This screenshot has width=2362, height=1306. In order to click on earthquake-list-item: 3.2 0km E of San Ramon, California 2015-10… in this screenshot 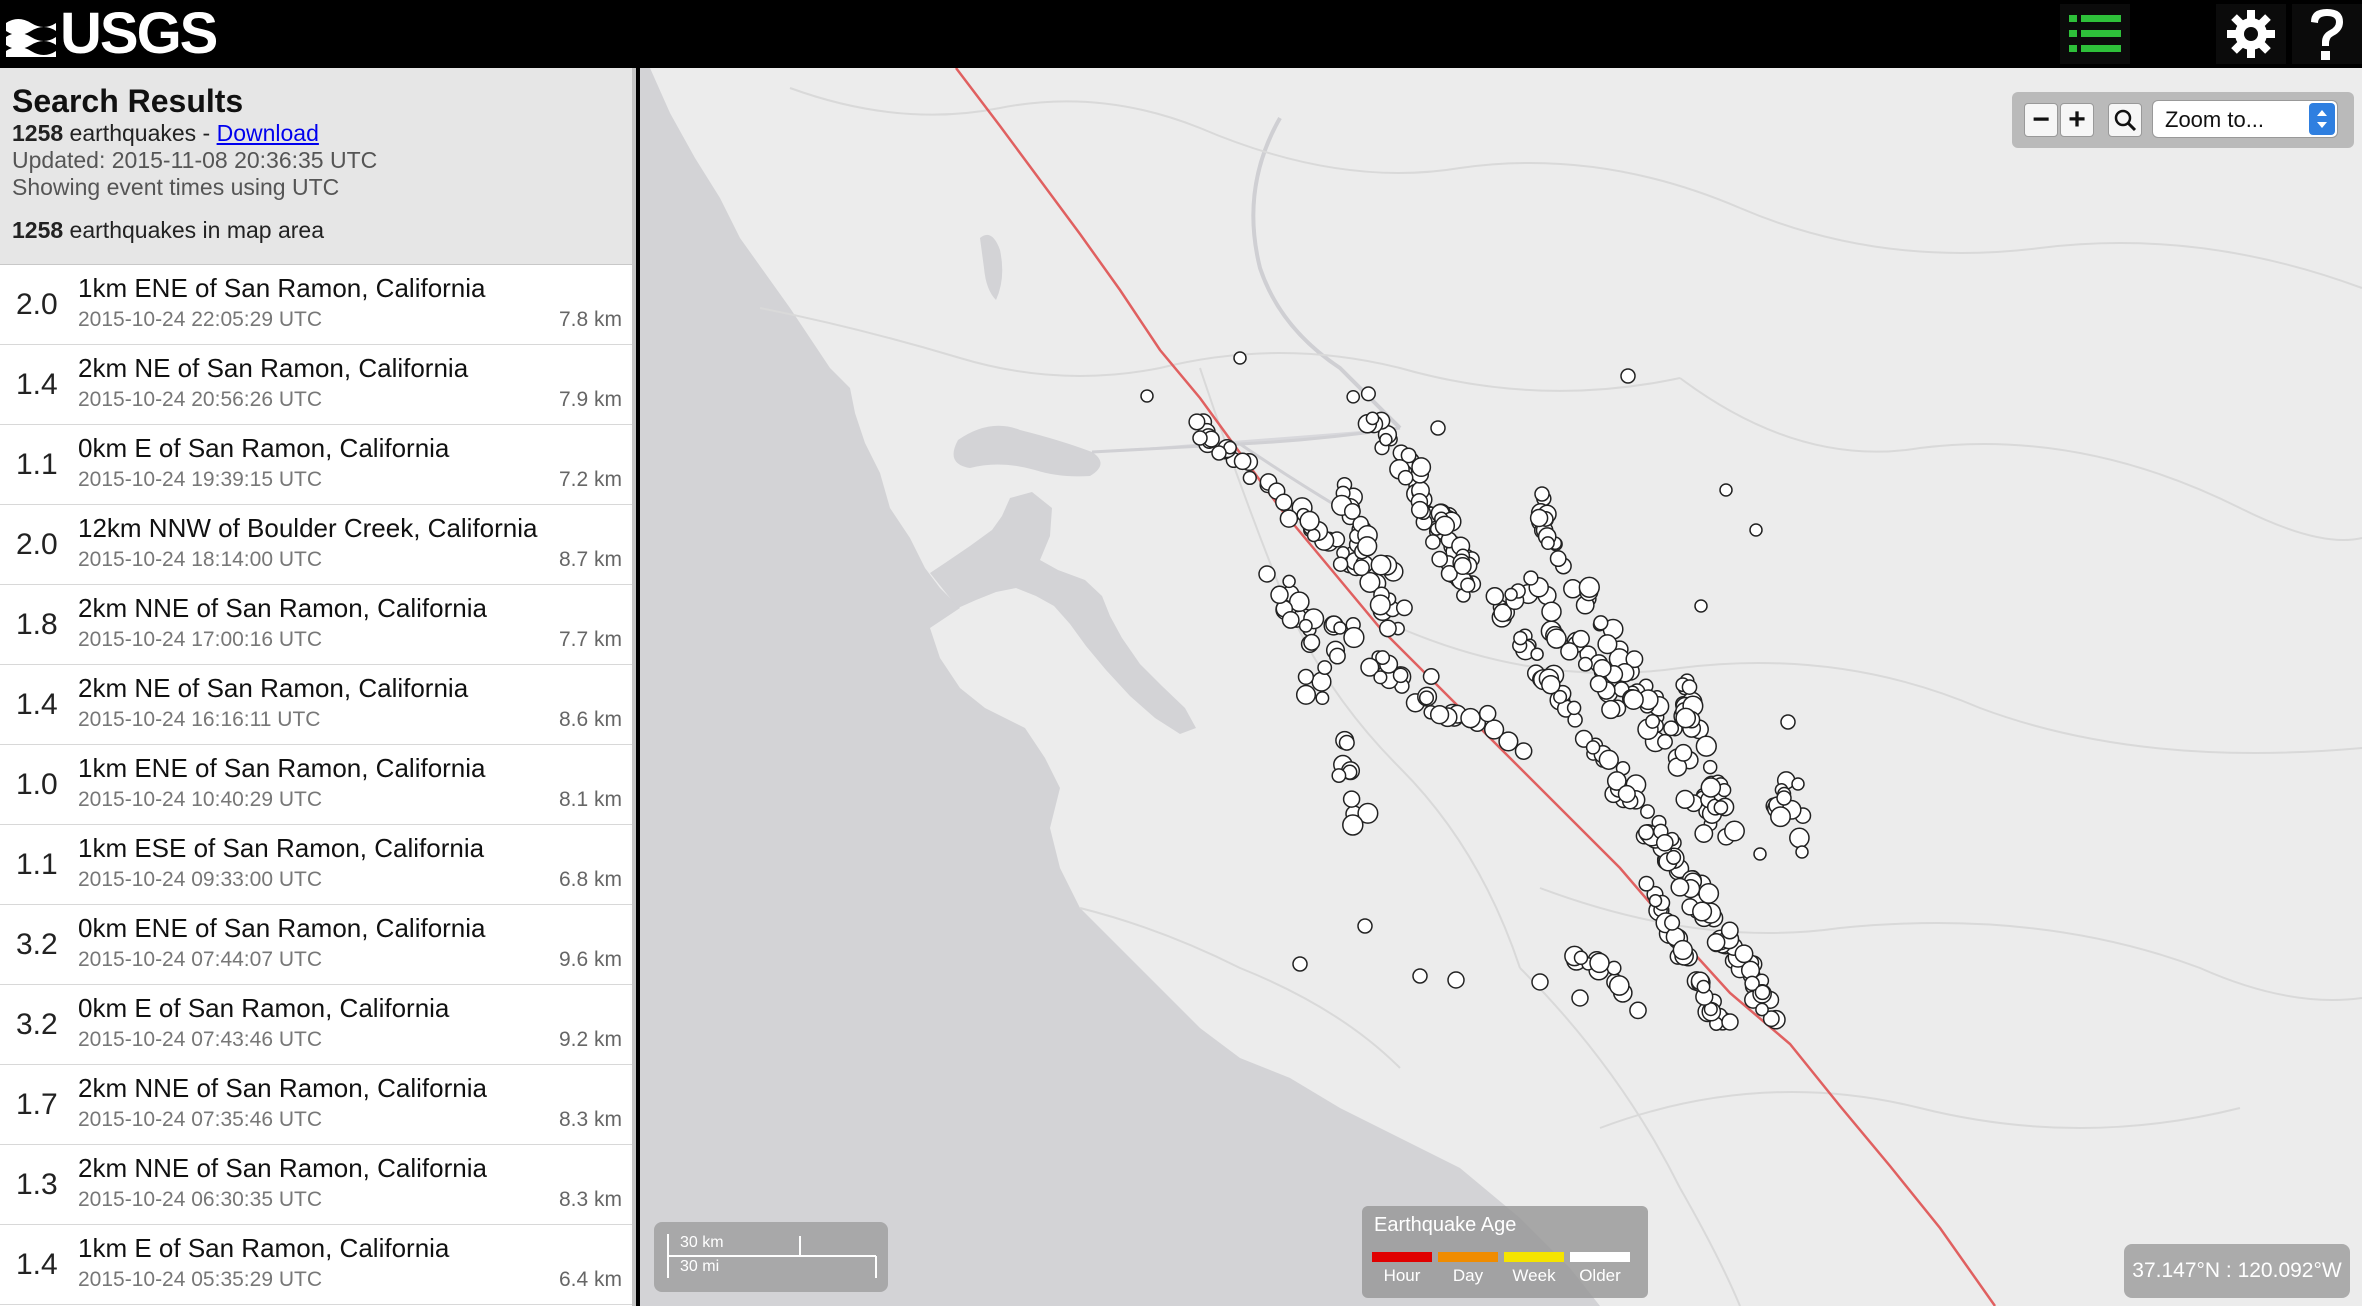, I will do `click(316, 1025)`.